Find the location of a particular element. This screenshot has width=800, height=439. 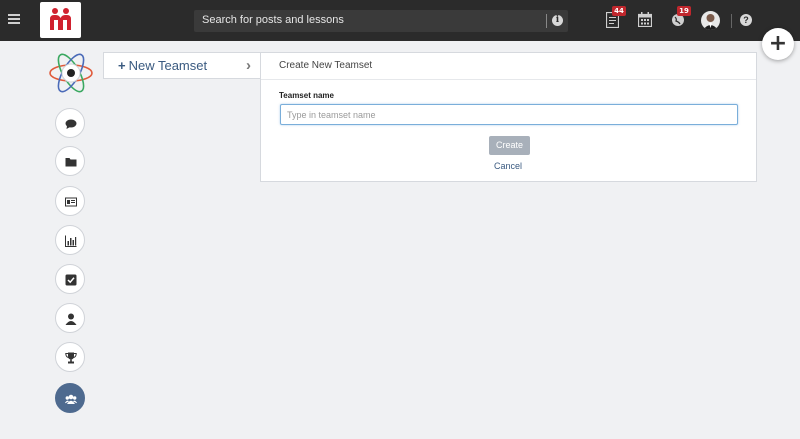

plus-icon: + is located at coordinates (122, 65).